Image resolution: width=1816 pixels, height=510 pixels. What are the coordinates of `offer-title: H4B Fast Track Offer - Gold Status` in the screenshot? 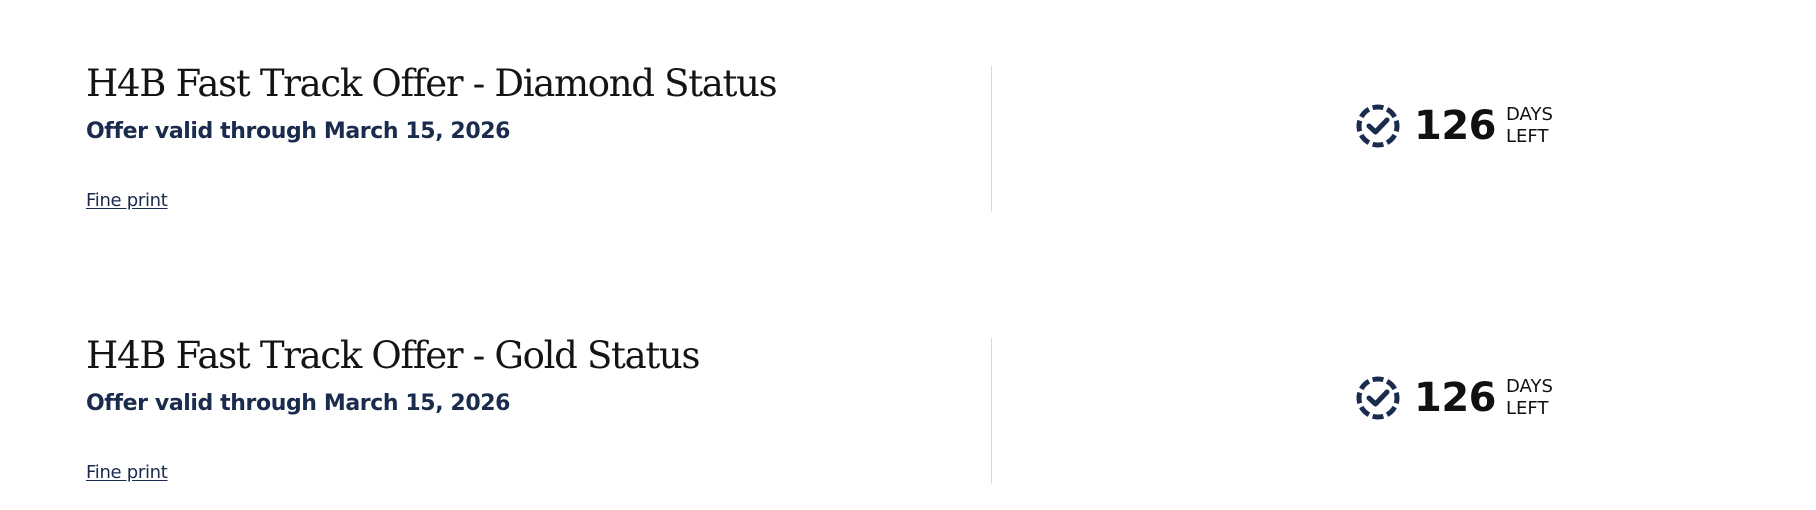 It's located at (393, 355).